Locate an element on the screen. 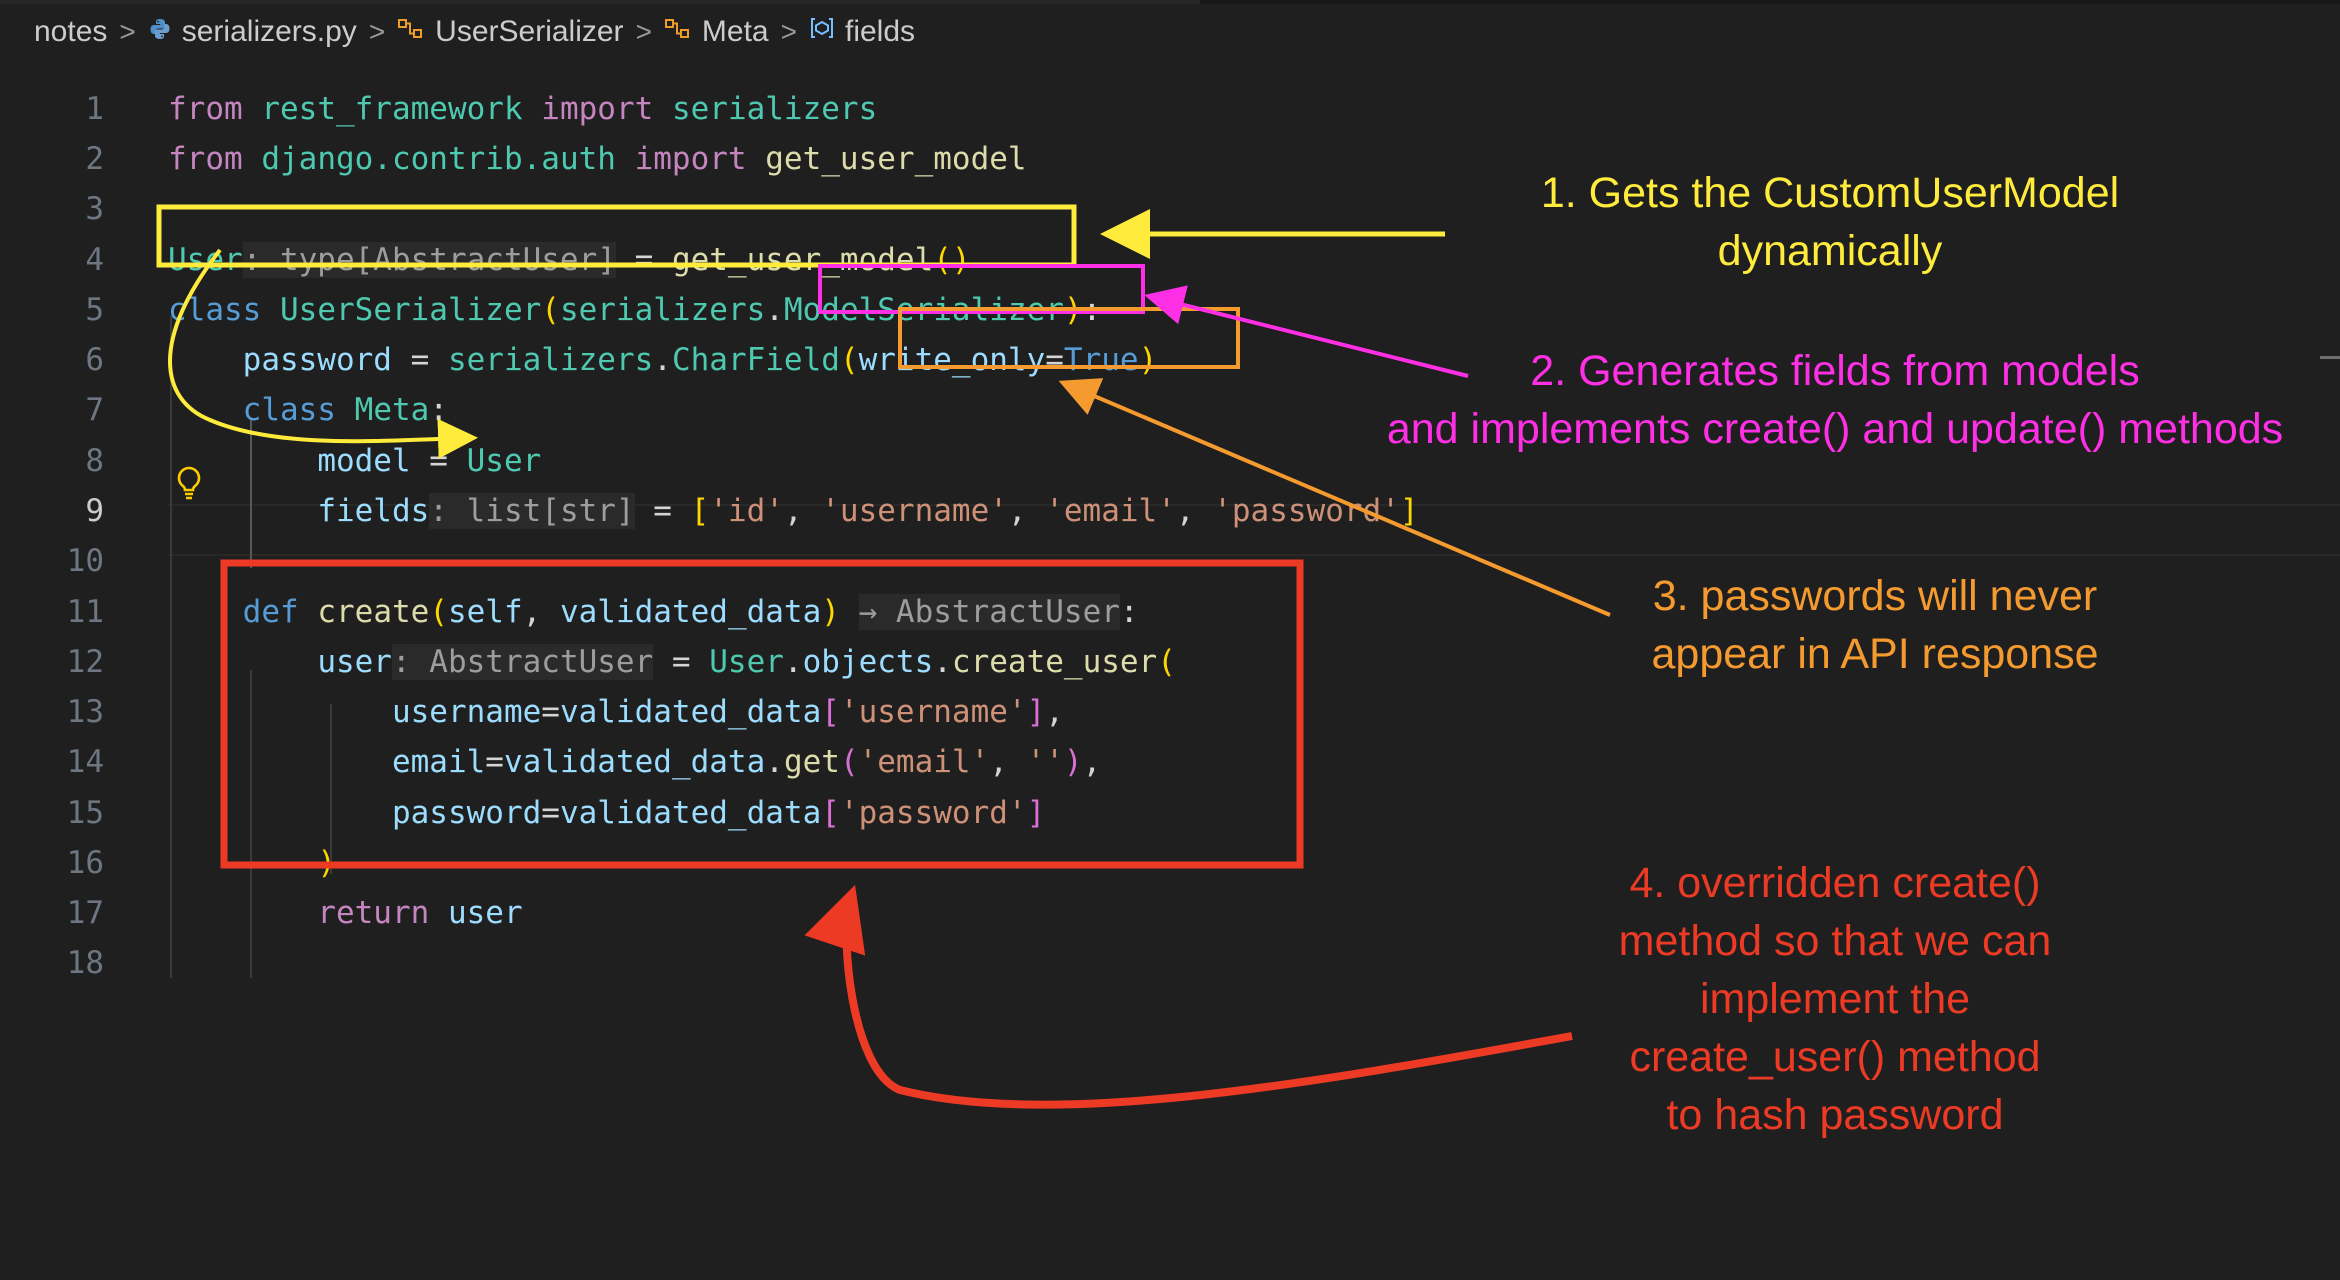 This screenshot has width=2340, height=1280. line-number: 2 is located at coordinates (94, 159).